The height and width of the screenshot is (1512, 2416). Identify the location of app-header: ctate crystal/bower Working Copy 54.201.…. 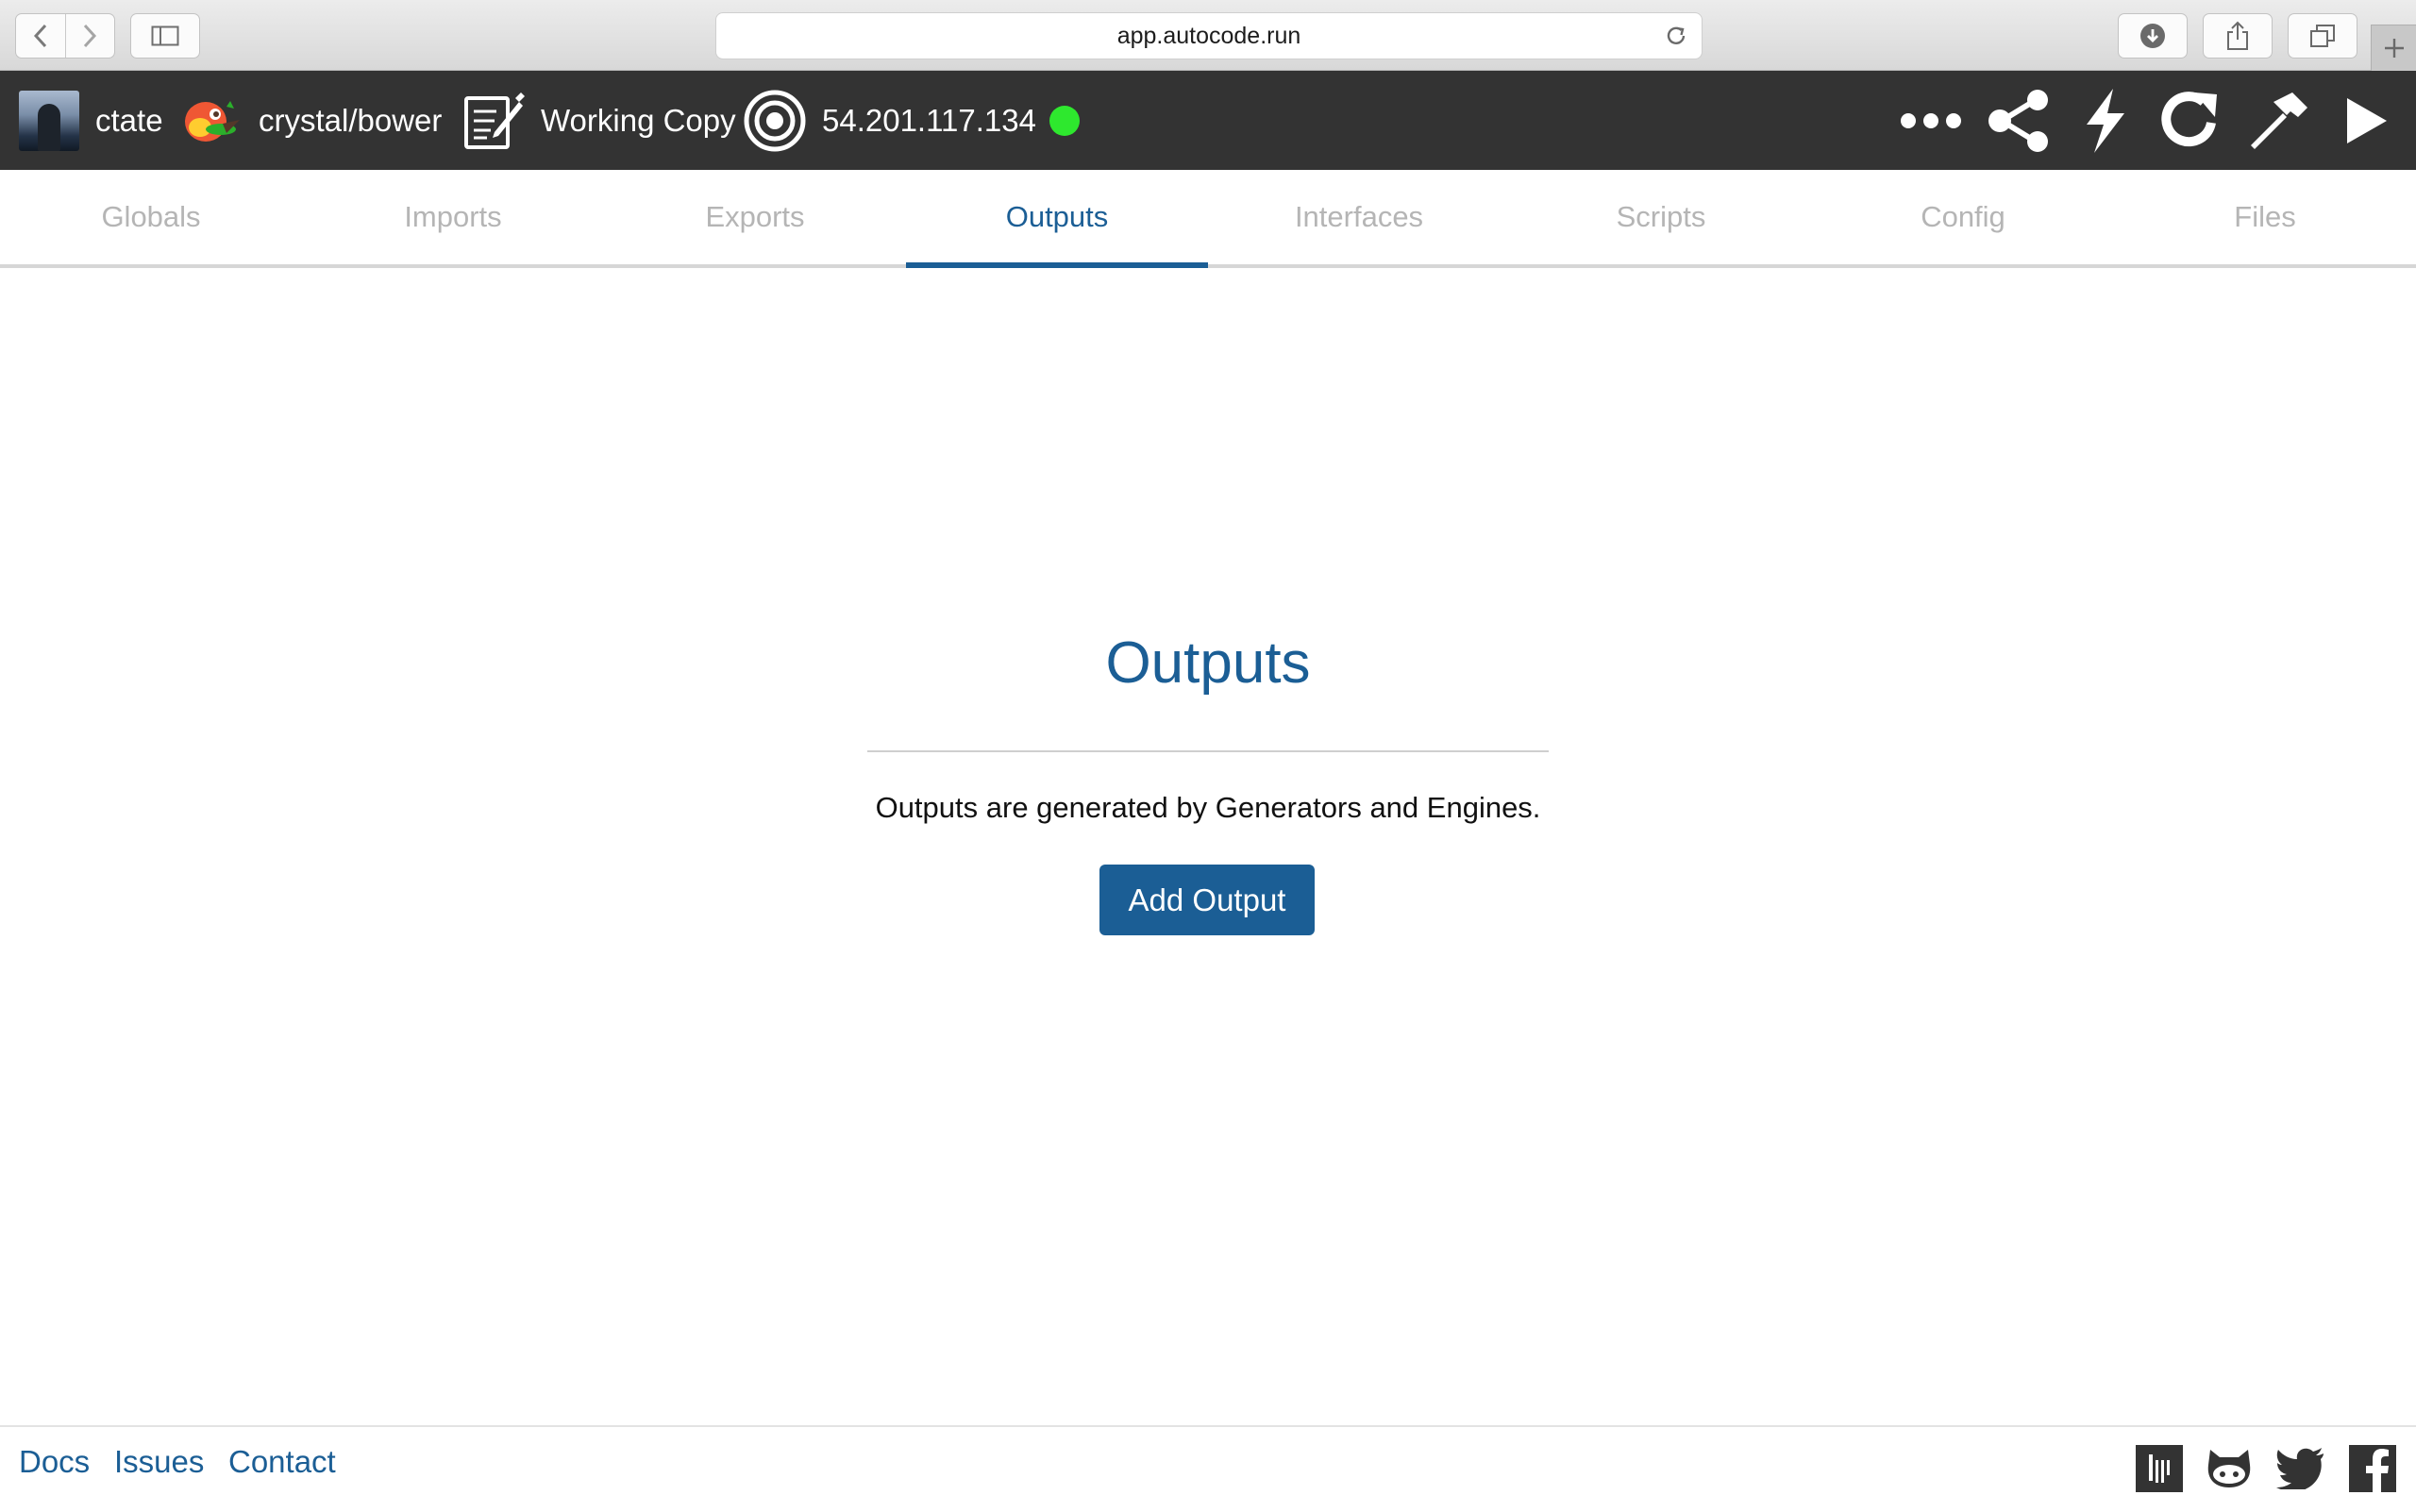
(1208, 120).